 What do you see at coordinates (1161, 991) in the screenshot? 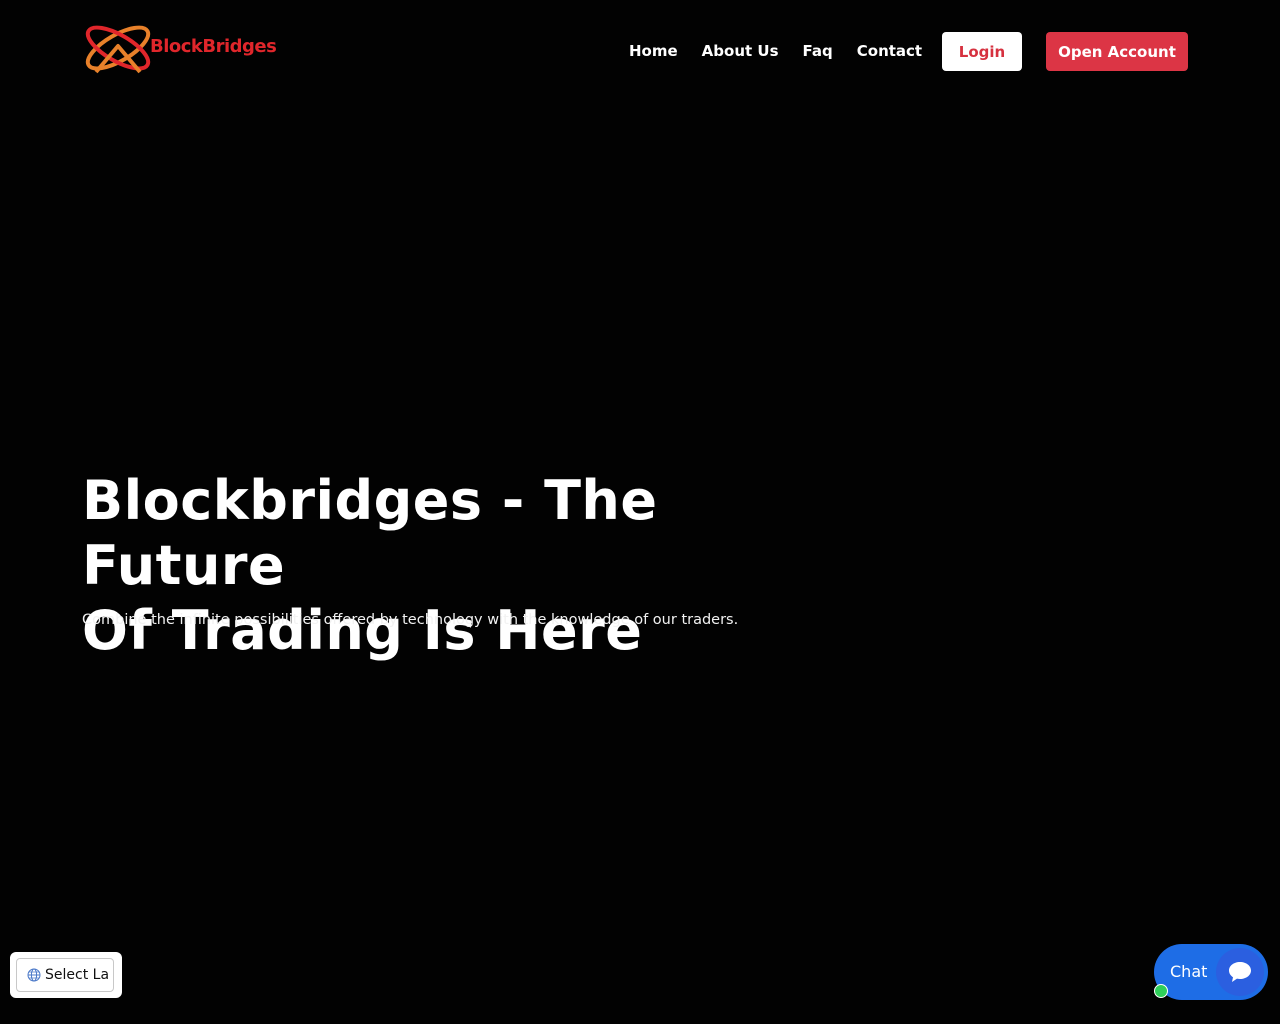
I see `online-status-indicator` at bounding box center [1161, 991].